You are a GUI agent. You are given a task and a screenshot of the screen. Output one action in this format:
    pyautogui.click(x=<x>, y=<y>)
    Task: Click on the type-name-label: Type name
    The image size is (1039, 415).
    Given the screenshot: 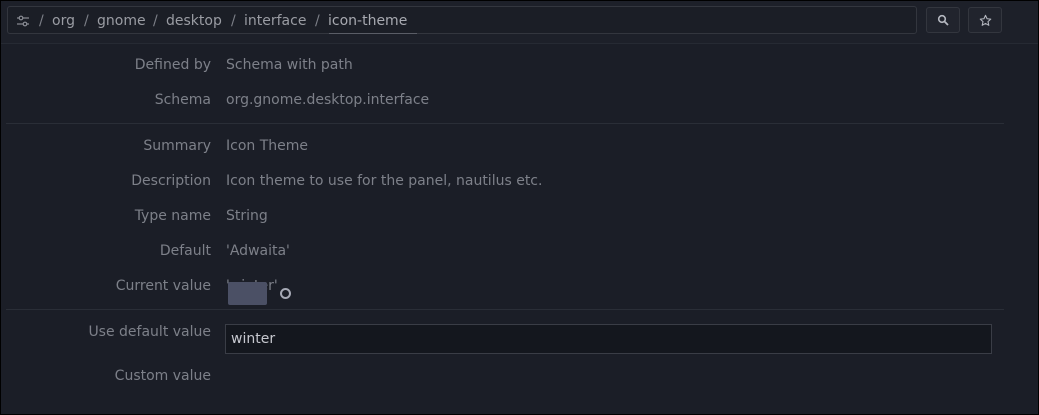 What is the action you would take?
    pyautogui.click(x=172, y=216)
    